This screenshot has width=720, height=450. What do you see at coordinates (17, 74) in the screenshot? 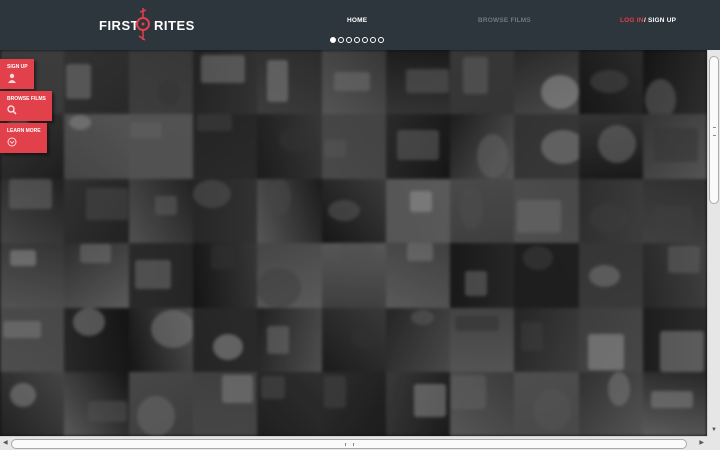
I see `side-signup-button: SIGN UP` at bounding box center [17, 74].